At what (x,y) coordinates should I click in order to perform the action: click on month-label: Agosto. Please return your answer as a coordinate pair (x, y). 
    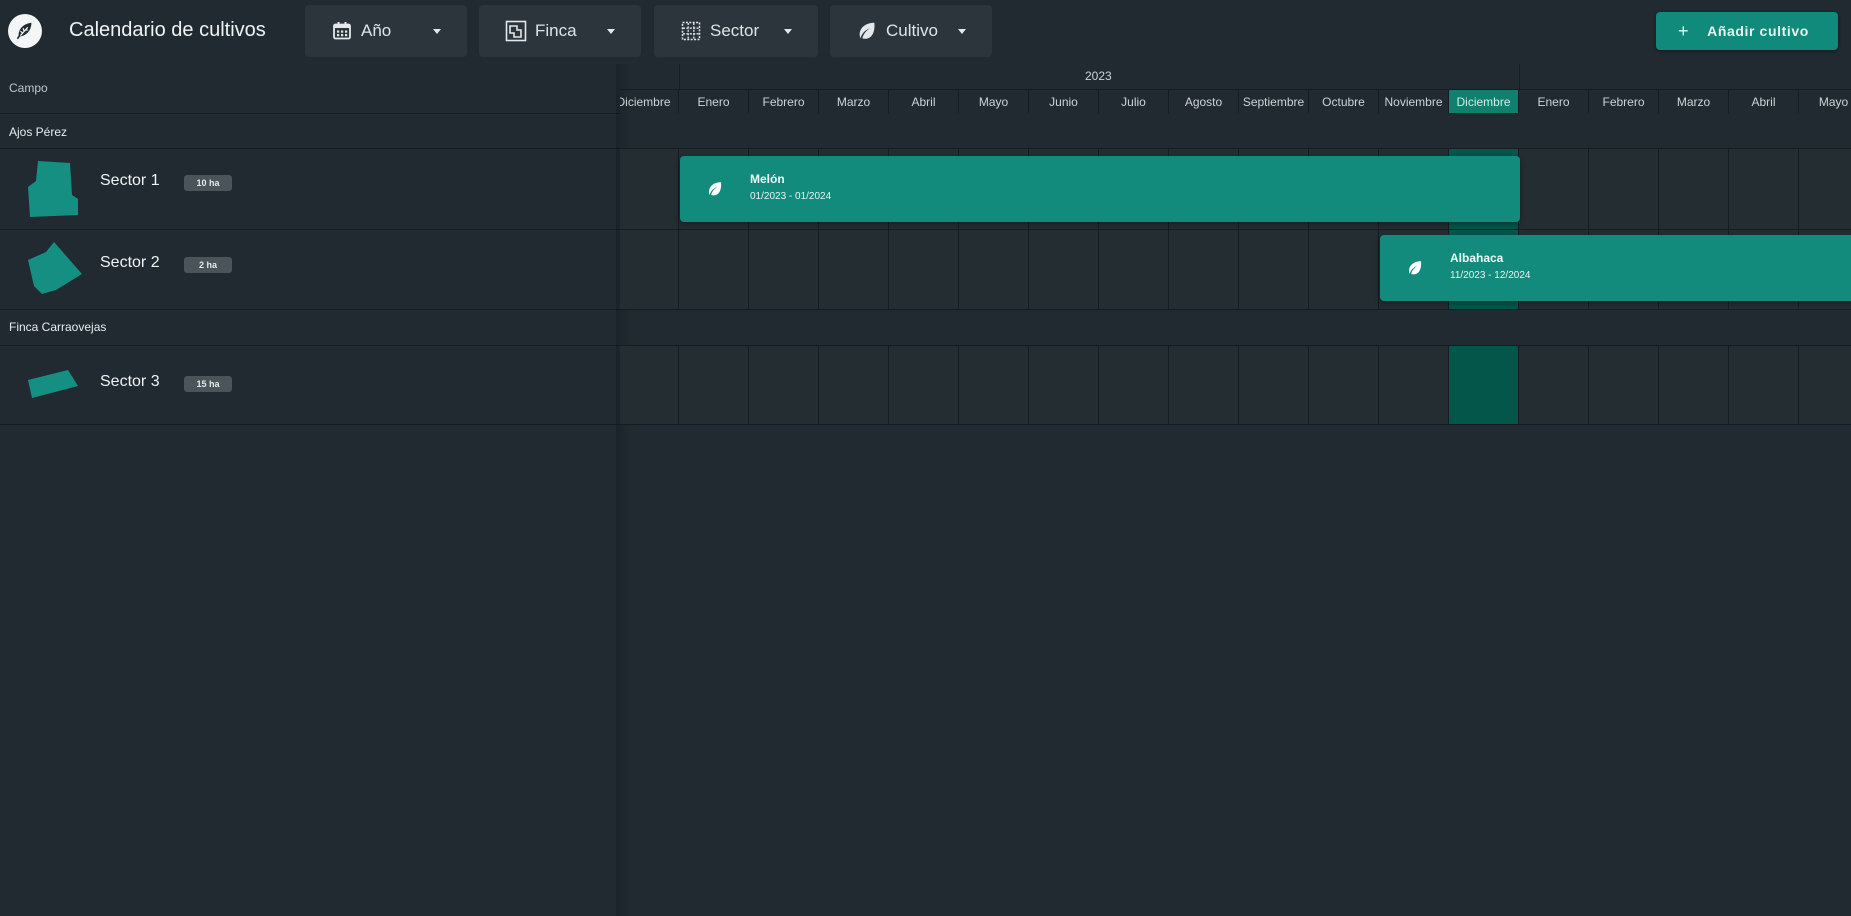
    Looking at the image, I should click on (1204, 101).